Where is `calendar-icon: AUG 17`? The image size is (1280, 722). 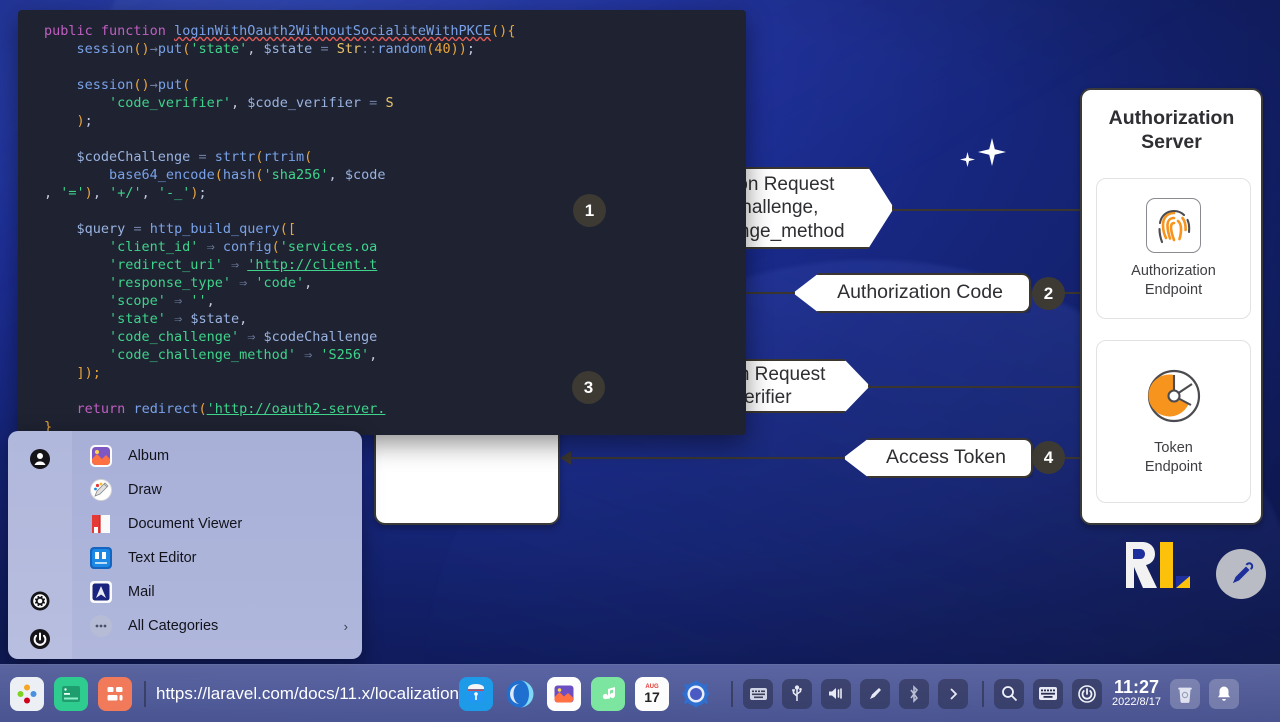 calendar-icon: AUG 17 is located at coordinates (652, 693).